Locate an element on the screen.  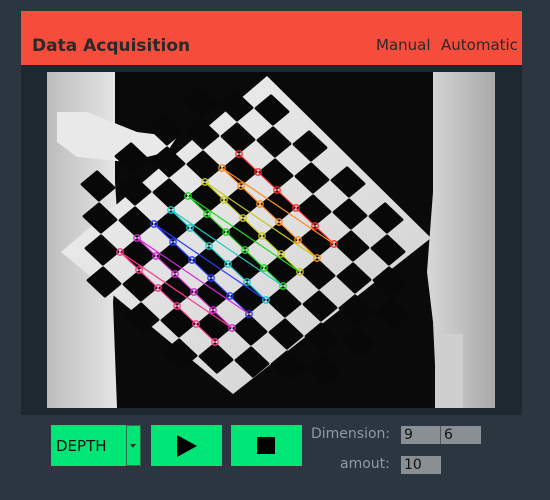
page-title: Data Acquisition is located at coordinates (111, 46).